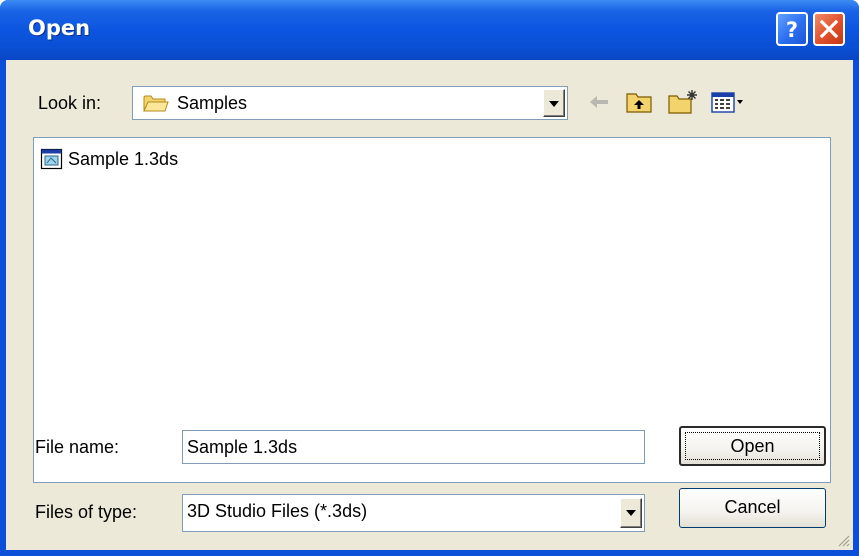 This screenshot has height=556, width=859. What do you see at coordinates (77, 447) in the screenshot?
I see `file-name-label: File name:` at bounding box center [77, 447].